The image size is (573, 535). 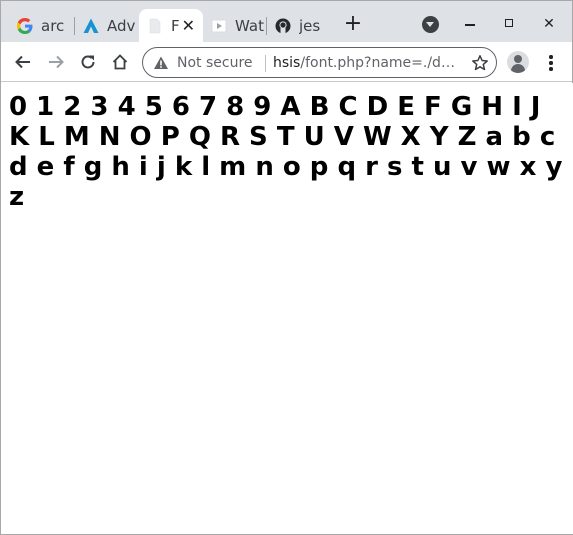 I want to click on avatar-head, so click(x=518, y=59).